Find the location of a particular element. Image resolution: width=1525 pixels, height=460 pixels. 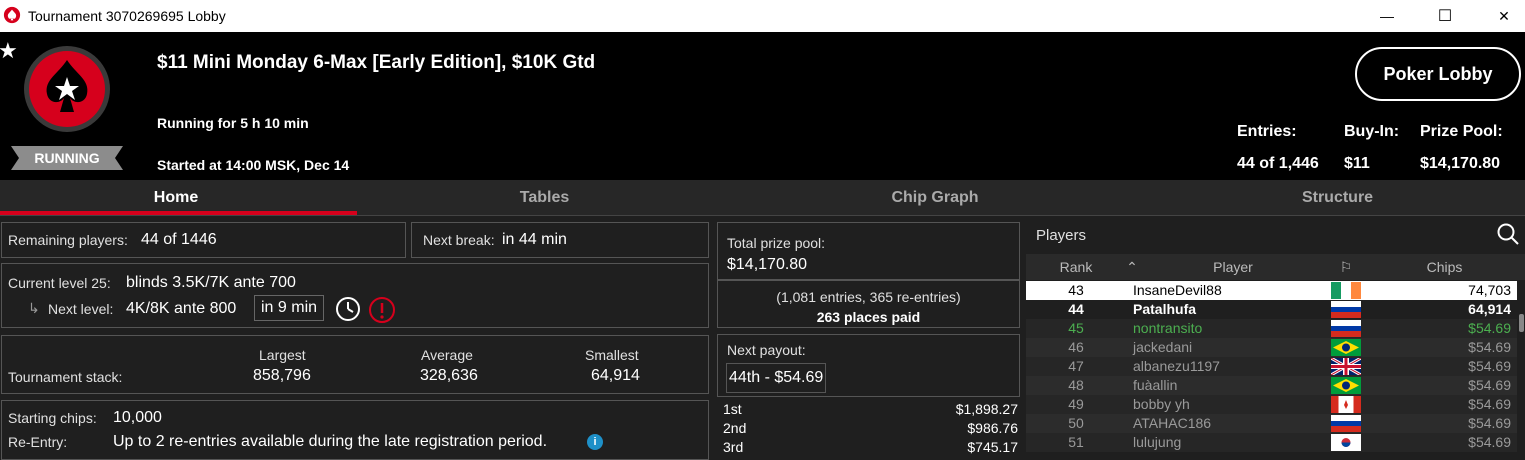

chips-column-header: Chips is located at coordinates (1444, 267).